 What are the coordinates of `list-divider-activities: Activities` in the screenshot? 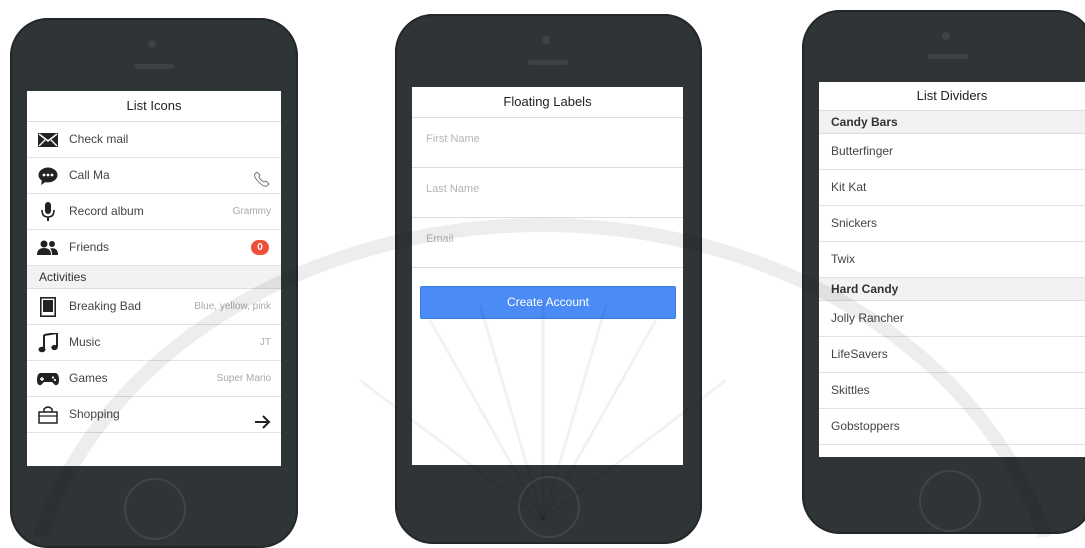 It's located at (154, 277).